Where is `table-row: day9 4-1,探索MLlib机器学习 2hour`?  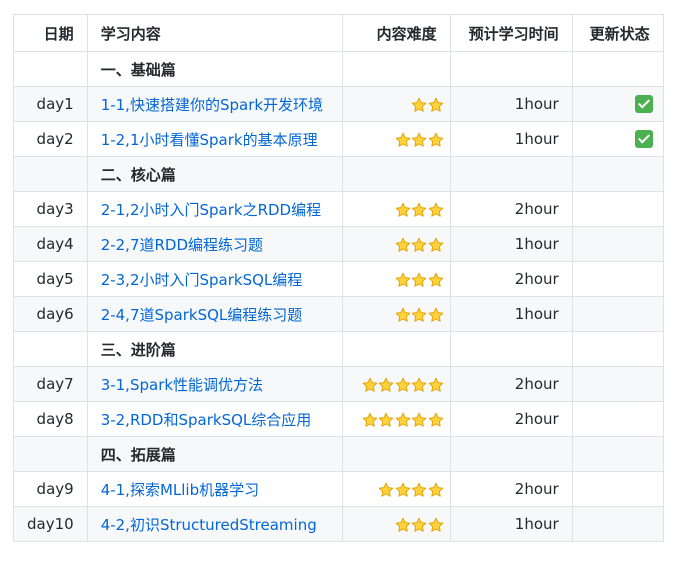 table-row: day9 4-1,探索MLlib机器学习 2hour is located at coordinates (338, 489).